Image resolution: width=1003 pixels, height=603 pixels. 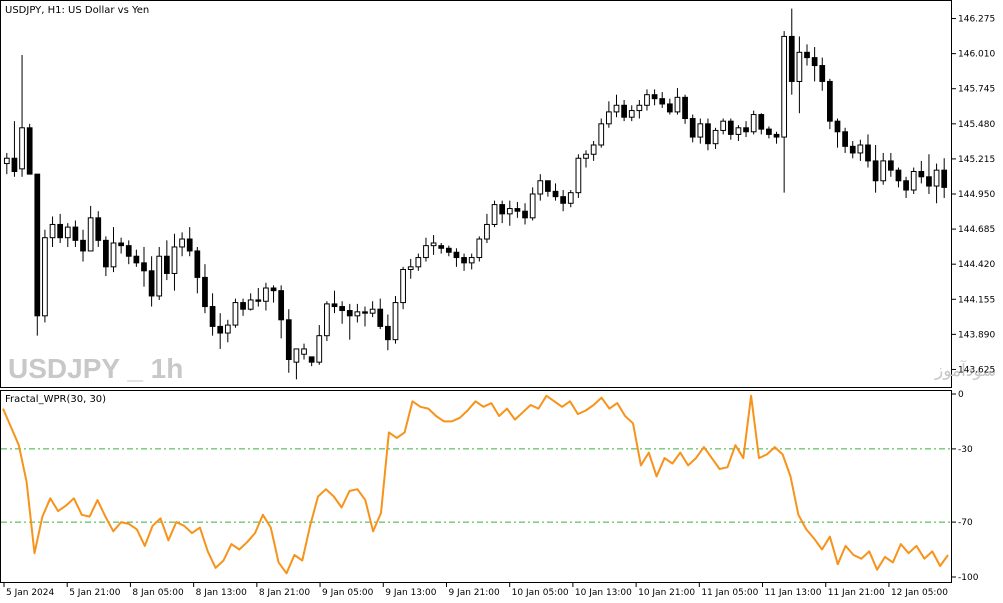 I want to click on time-label: 11 Jan 21:00, so click(x=856, y=593).